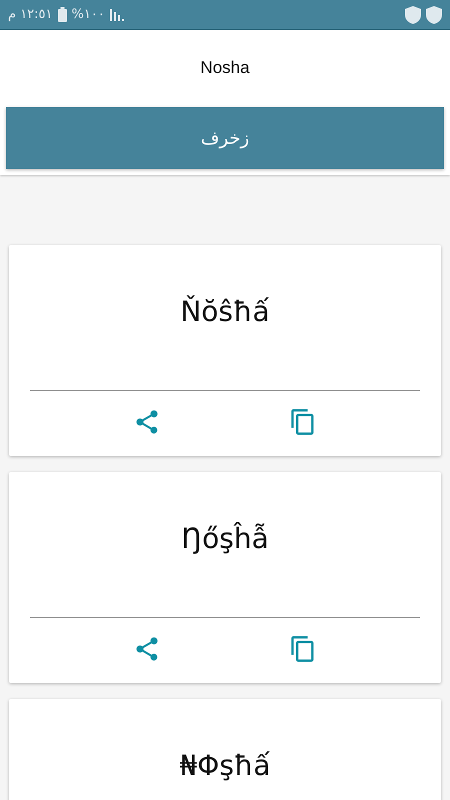 The width and height of the screenshot is (450, 800). Describe the element at coordinates (88, 14) in the screenshot. I see `battery-text: %١٠٠` at that location.